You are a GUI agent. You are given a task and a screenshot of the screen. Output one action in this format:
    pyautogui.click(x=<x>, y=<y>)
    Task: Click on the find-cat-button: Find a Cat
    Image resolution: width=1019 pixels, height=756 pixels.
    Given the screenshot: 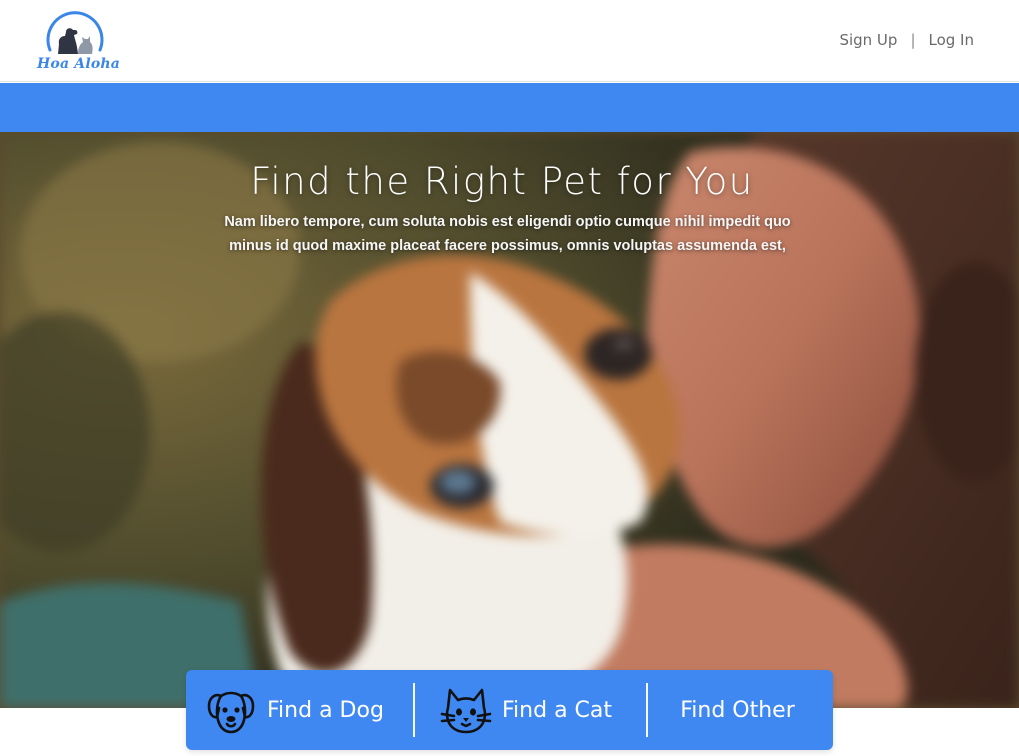 What is the action you would take?
    pyautogui.click(x=530, y=710)
    